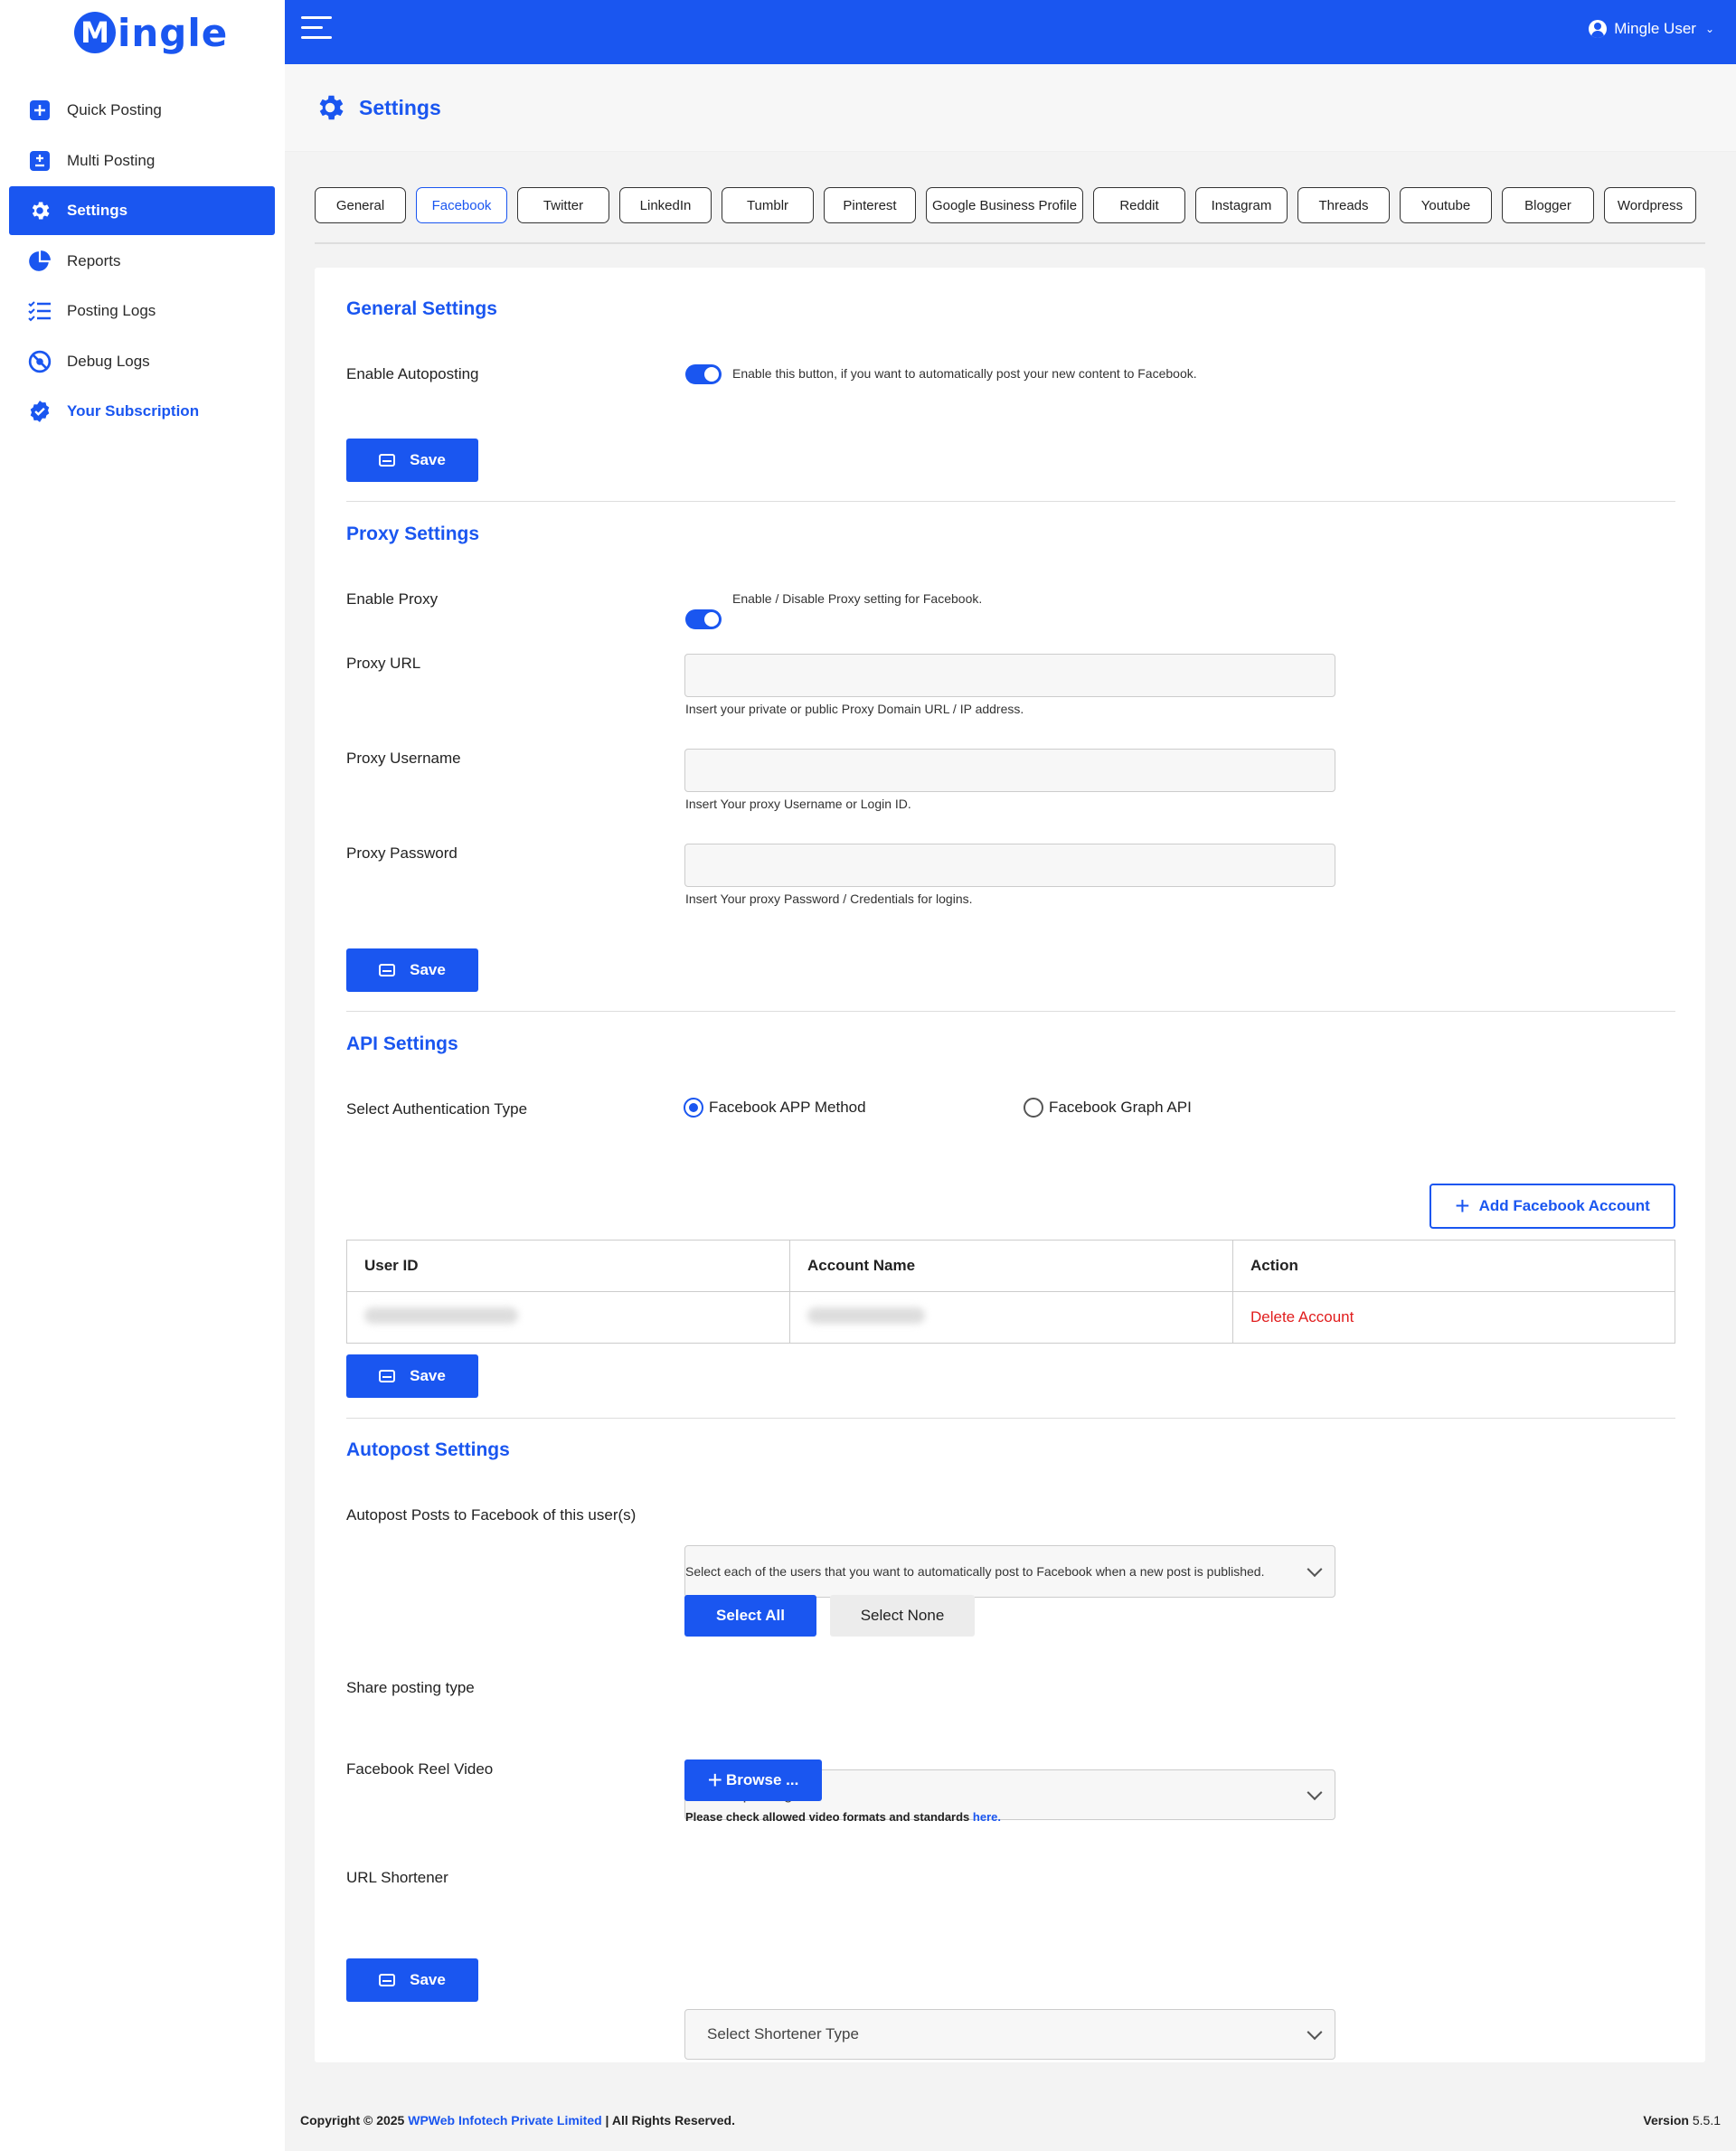 The image size is (1736, 2151). What do you see at coordinates (1033, 1108) in the screenshot?
I see `radio-unselected` at bounding box center [1033, 1108].